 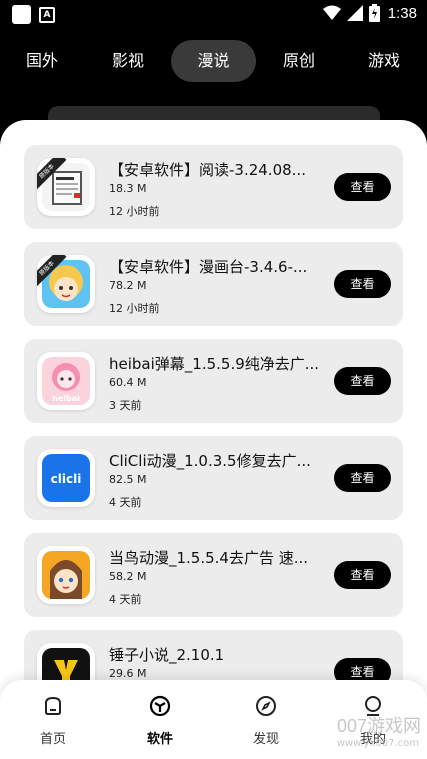 What do you see at coordinates (66, 187) in the screenshot?
I see `book-reader-icon: 原版本` at bounding box center [66, 187].